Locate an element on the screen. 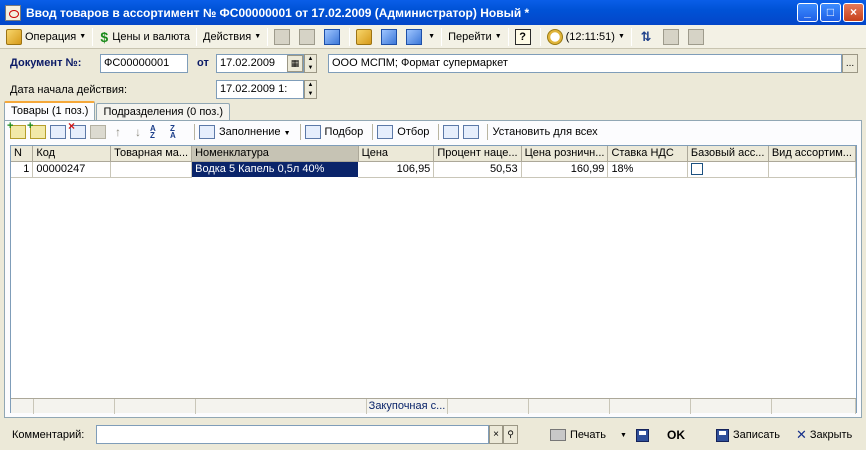 The image size is (866, 450). pick-button: Подбор is located at coordinates (344, 132).